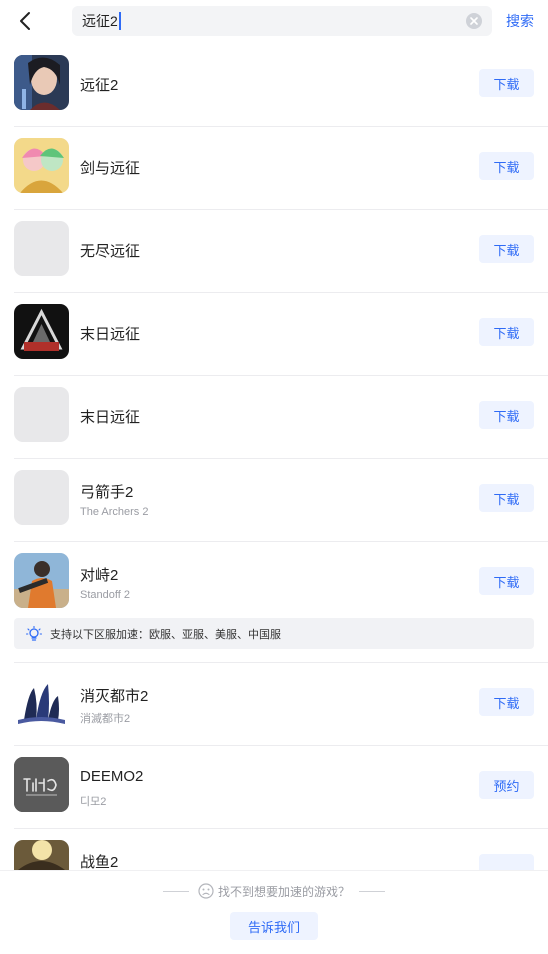  What do you see at coordinates (506, 785) in the screenshot?
I see `reserve-button: 预约` at bounding box center [506, 785].